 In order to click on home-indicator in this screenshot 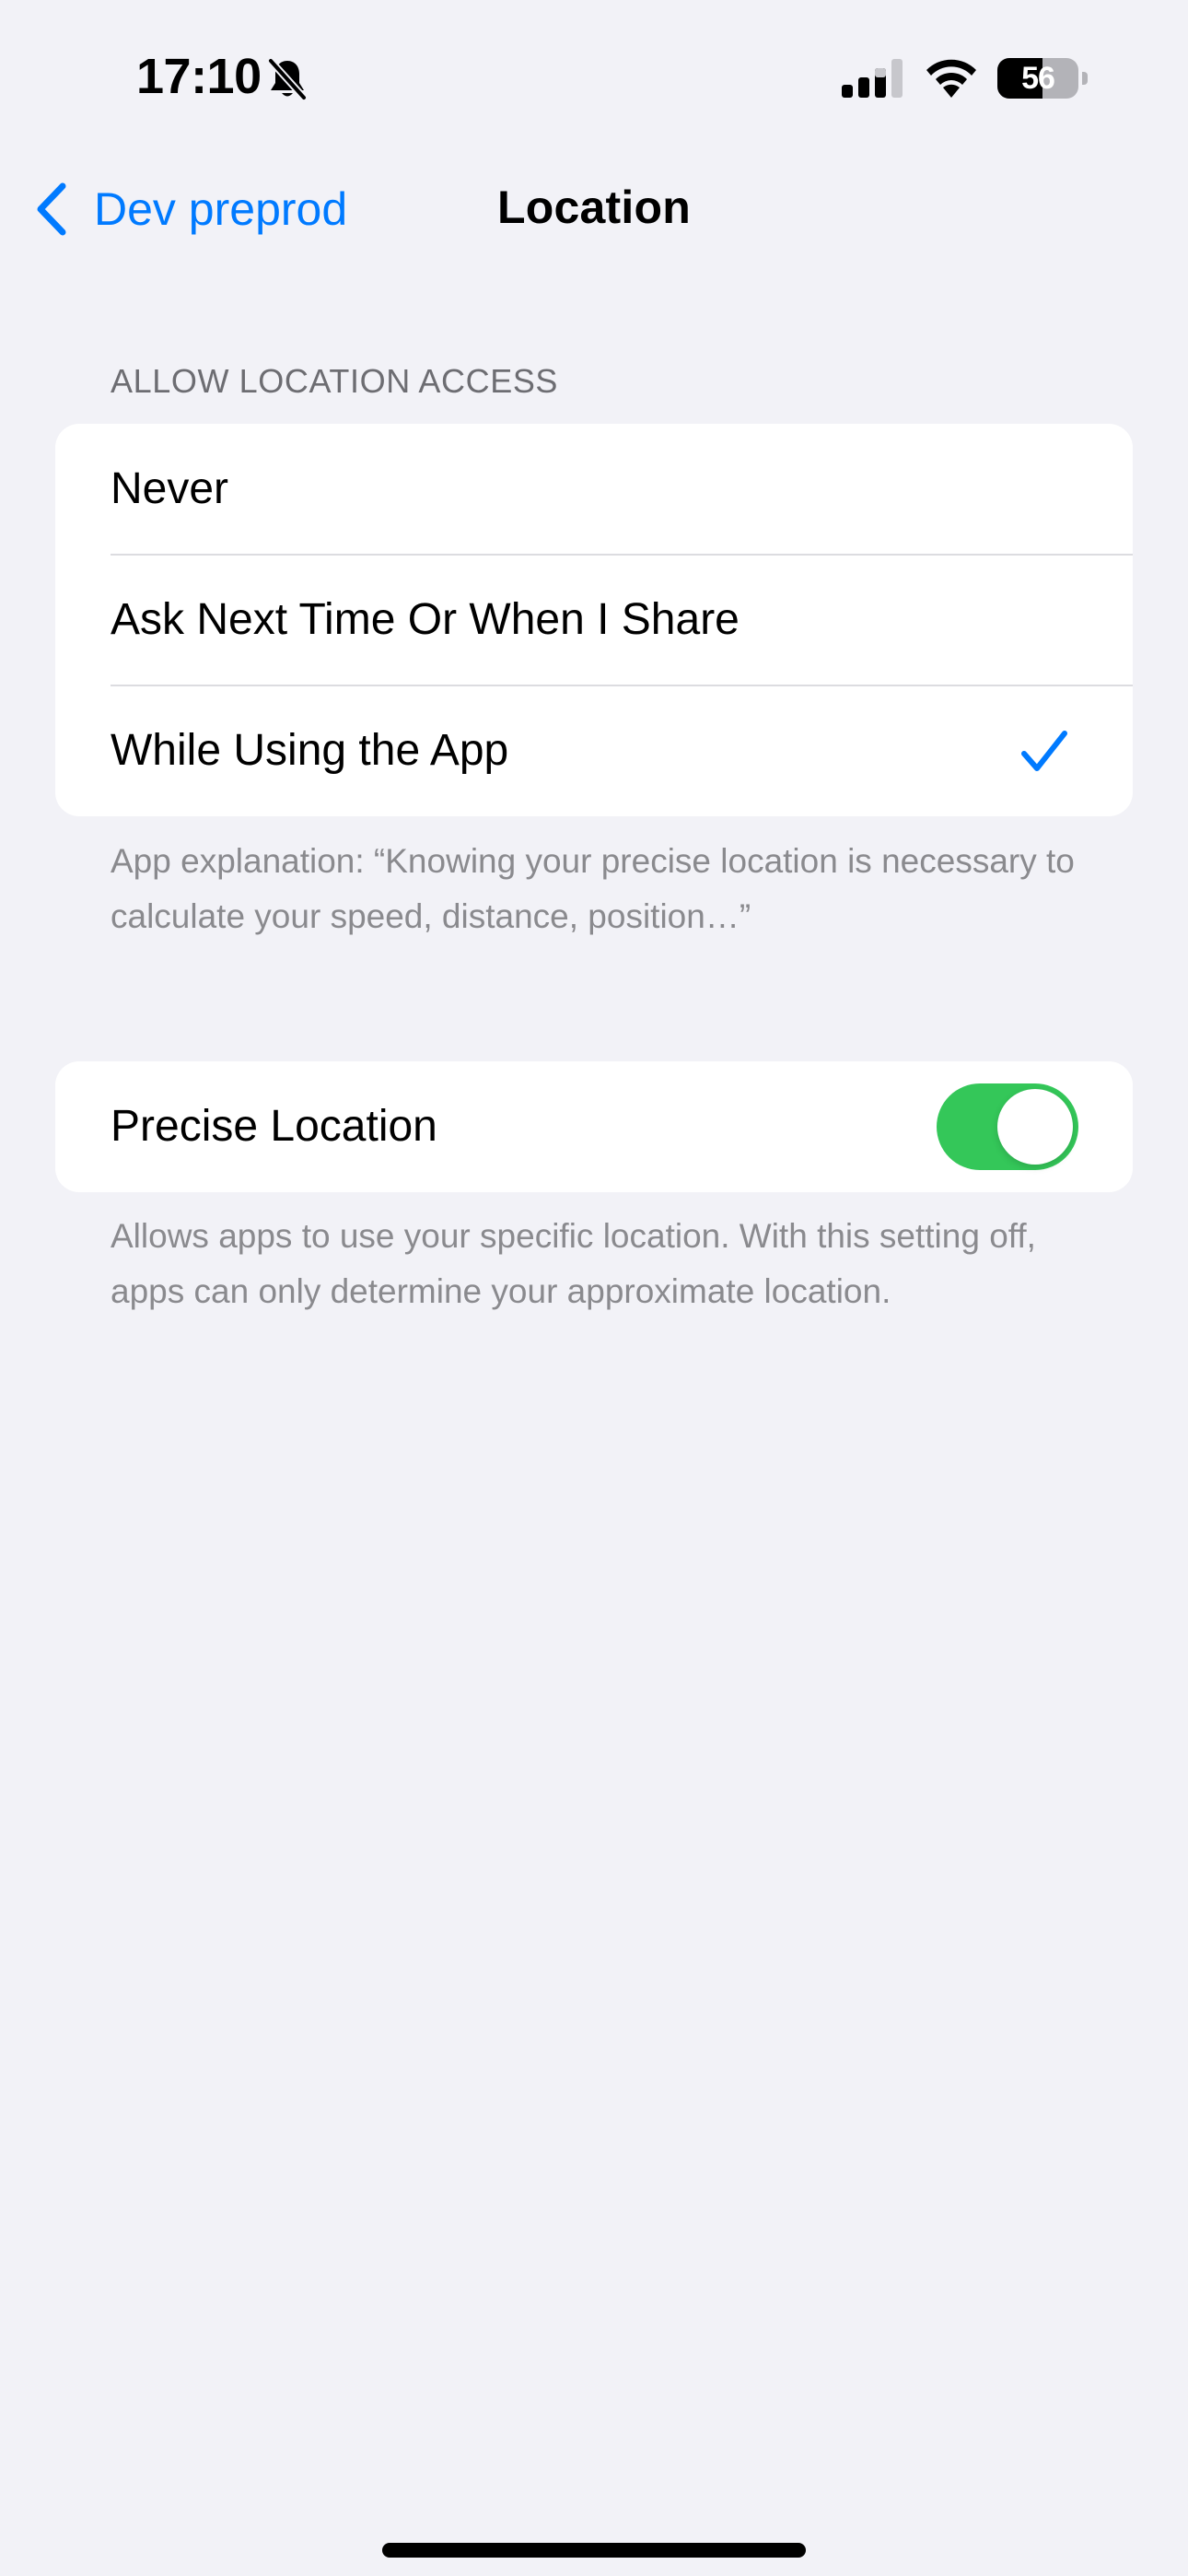, I will do `click(594, 2550)`.